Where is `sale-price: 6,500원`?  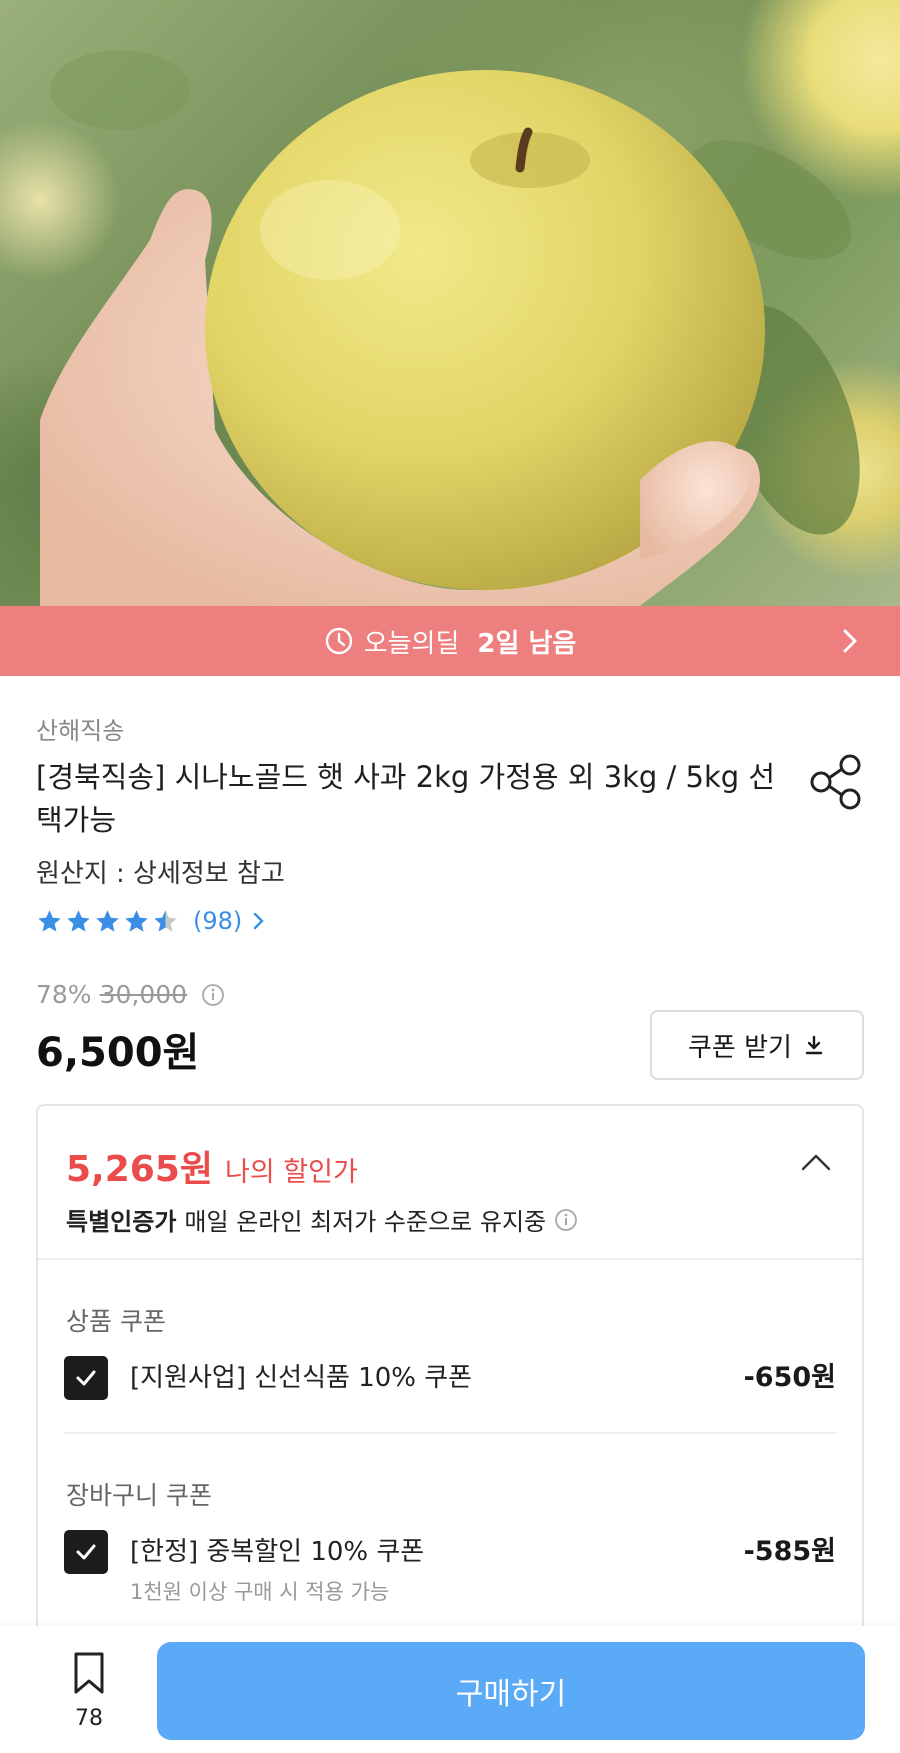
sale-price: 6,500원 is located at coordinates (118, 1053).